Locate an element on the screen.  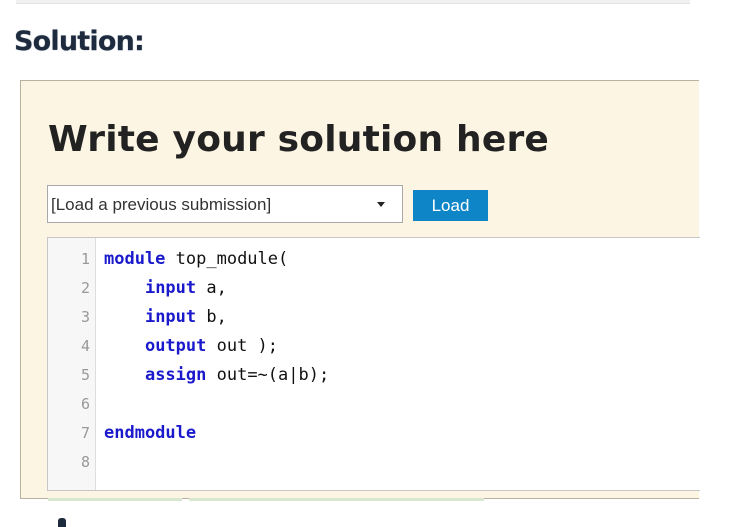
code-rest: out ); is located at coordinates (242, 346).